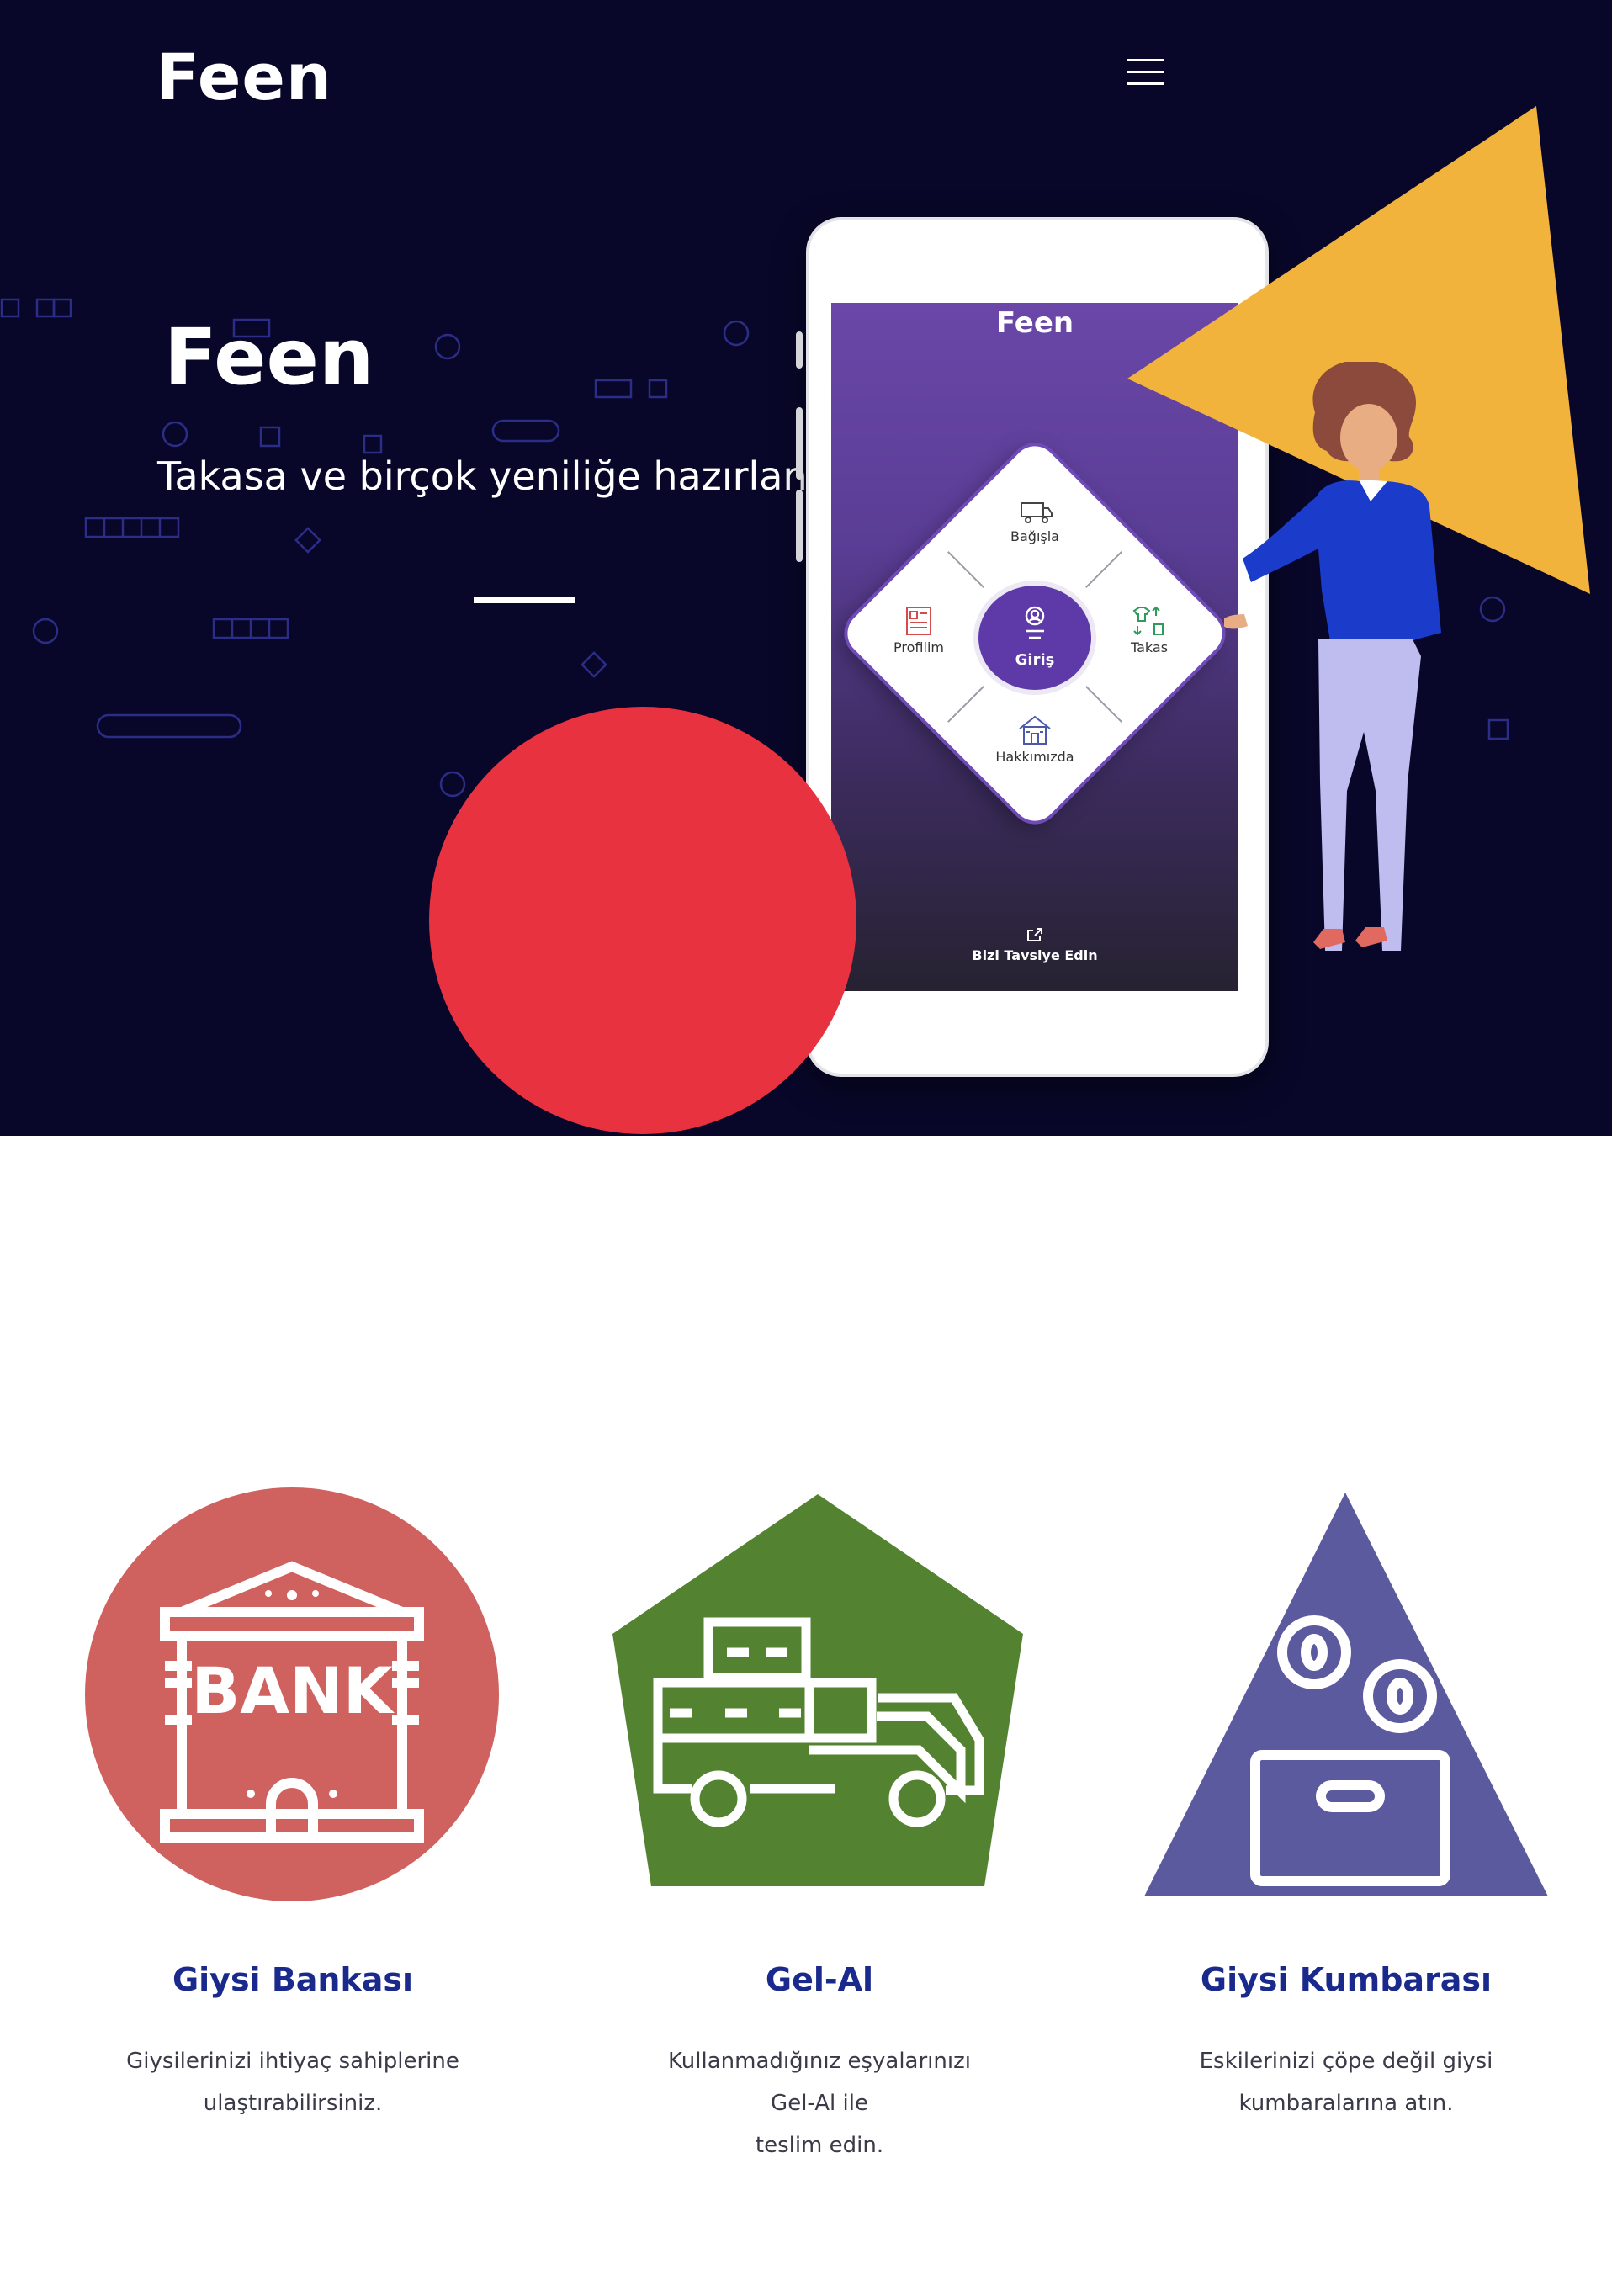 Image resolution: width=1612 pixels, height=2296 pixels. What do you see at coordinates (1332, 657) in the screenshot?
I see `woman-presenter-illustration` at bounding box center [1332, 657].